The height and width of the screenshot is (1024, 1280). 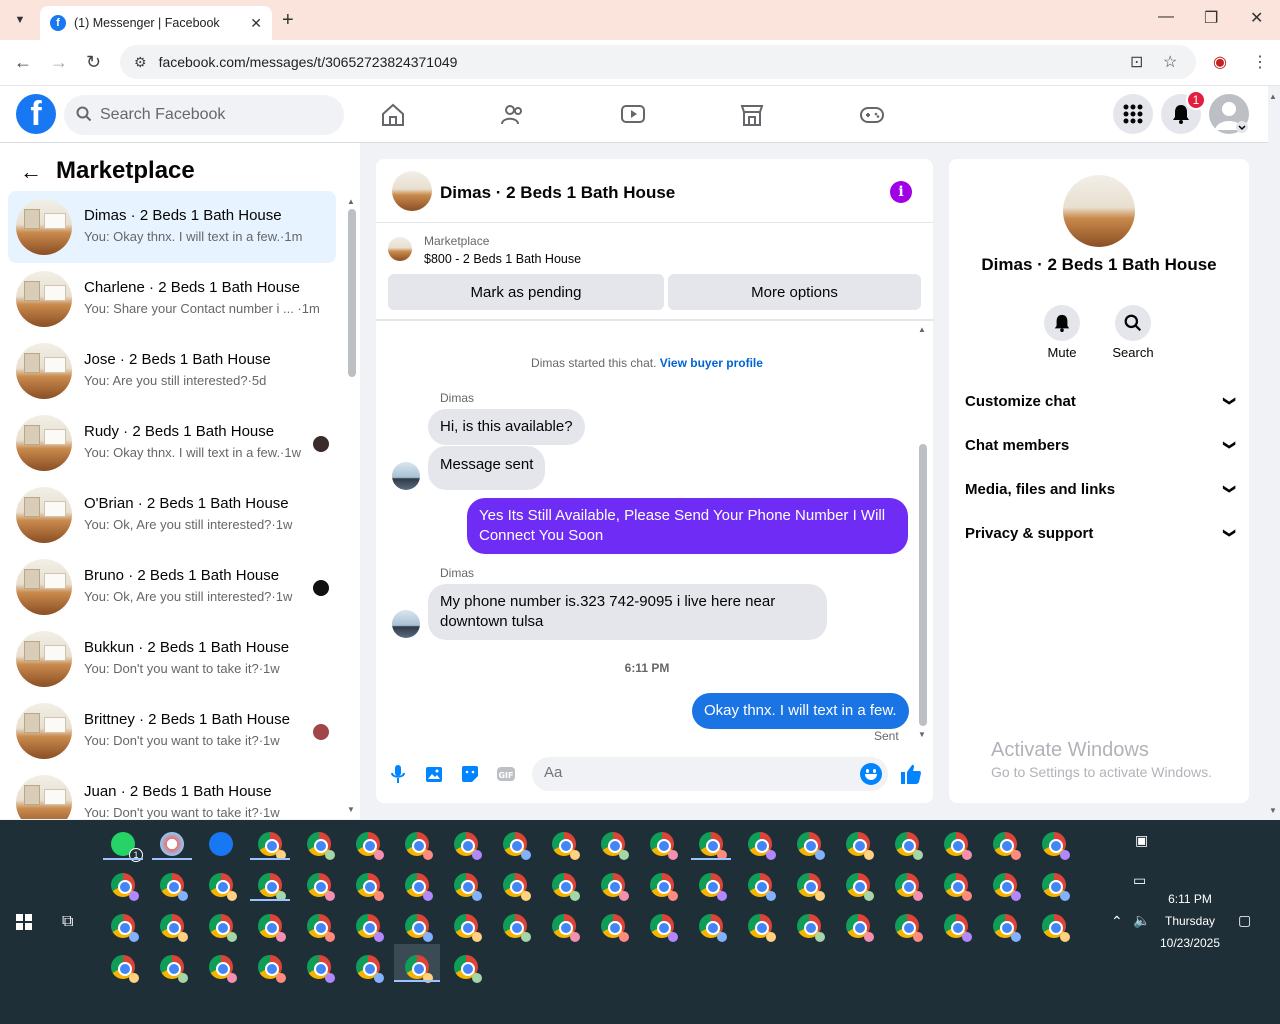 What do you see at coordinates (1099, 211) in the screenshot?
I see `details-avatar` at bounding box center [1099, 211].